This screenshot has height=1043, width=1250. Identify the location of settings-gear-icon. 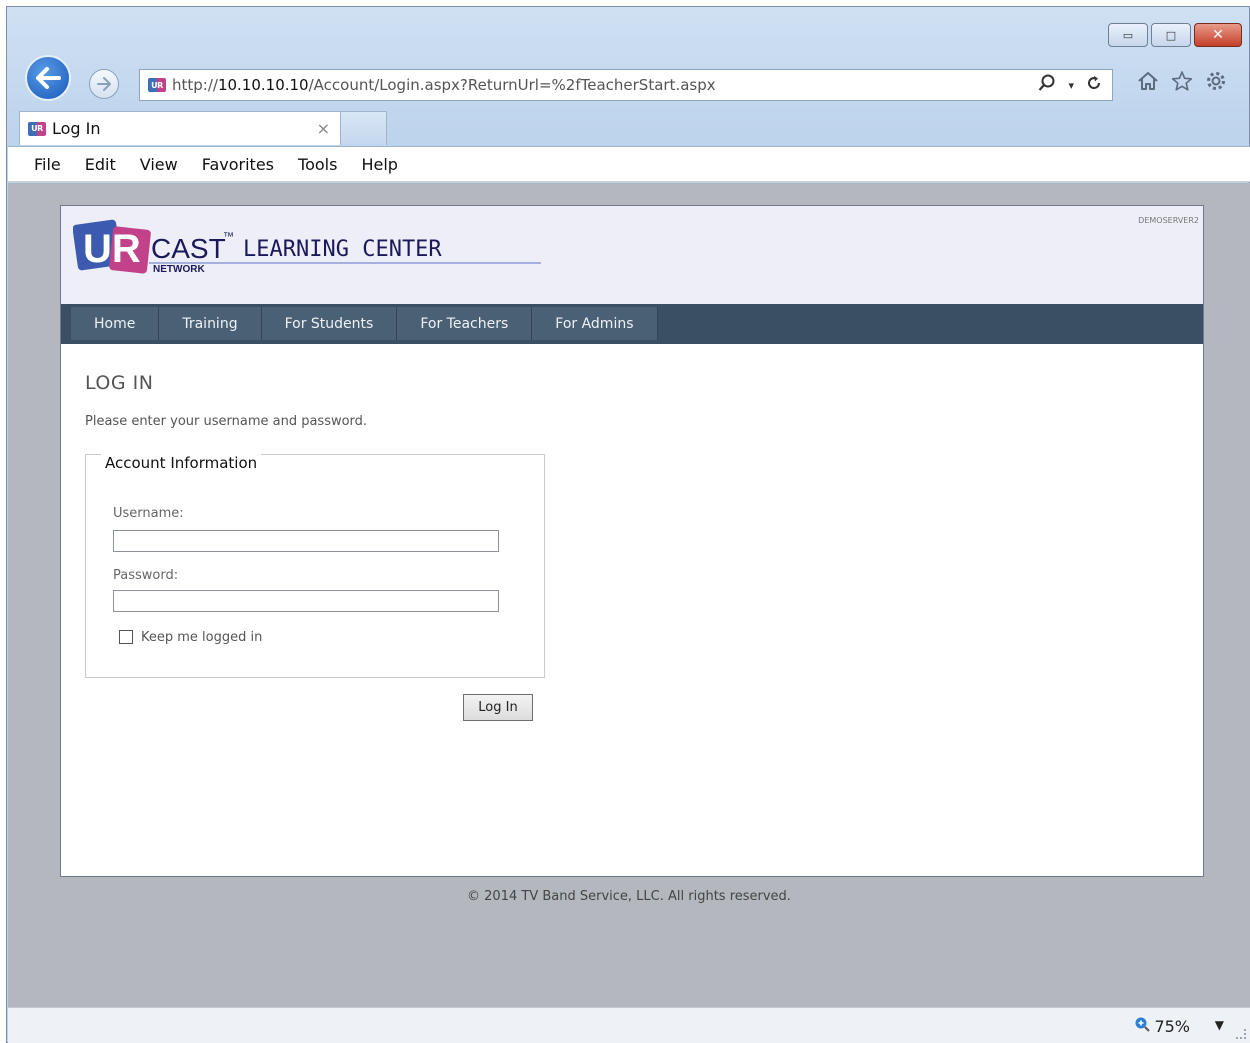
(1216, 83).